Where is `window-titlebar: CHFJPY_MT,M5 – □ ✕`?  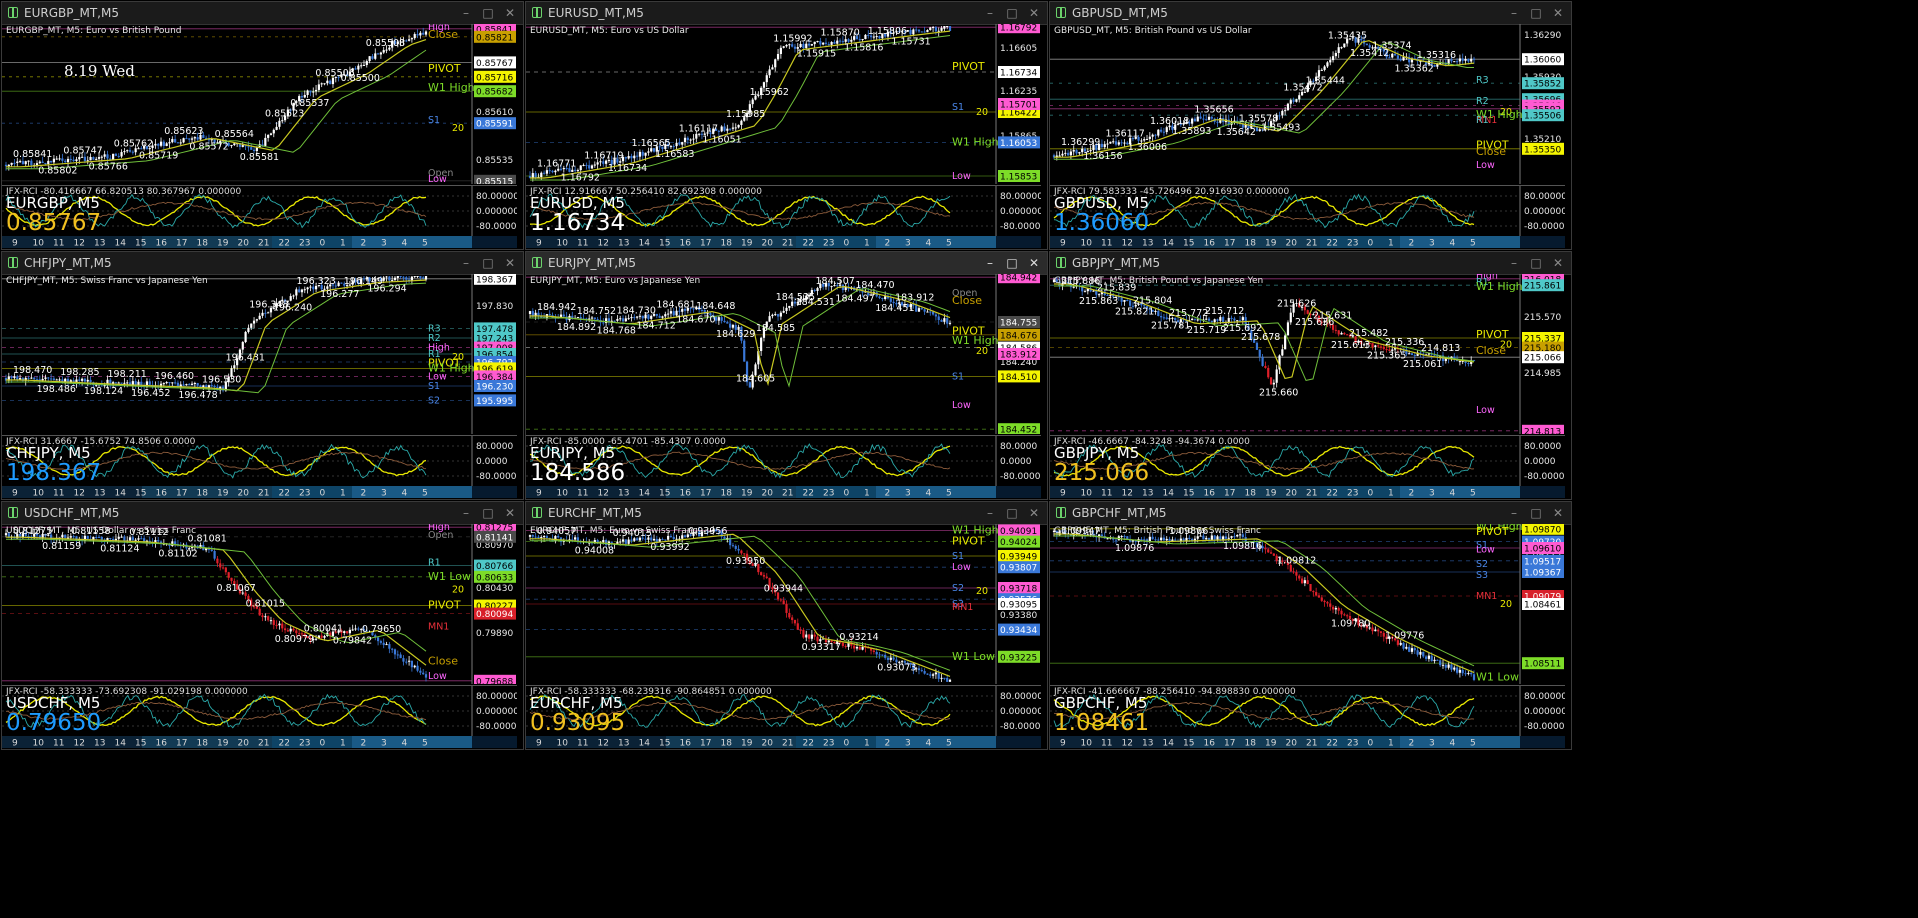 window-titlebar: CHFJPY_MT,M5 – □ ✕ is located at coordinates (262, 263).